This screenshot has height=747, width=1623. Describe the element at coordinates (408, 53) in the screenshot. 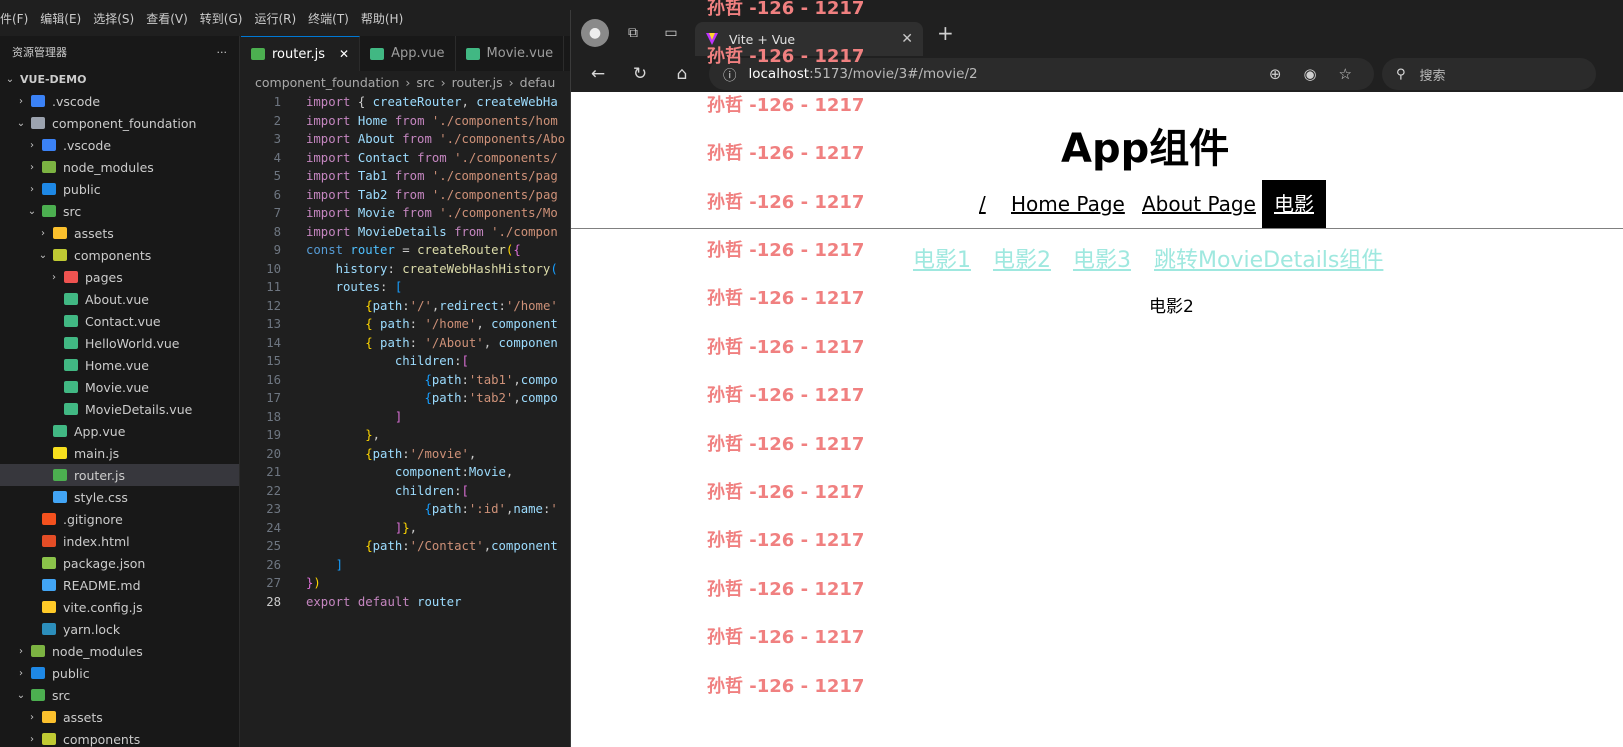

I see `editor-tab: App.vue` at that location.